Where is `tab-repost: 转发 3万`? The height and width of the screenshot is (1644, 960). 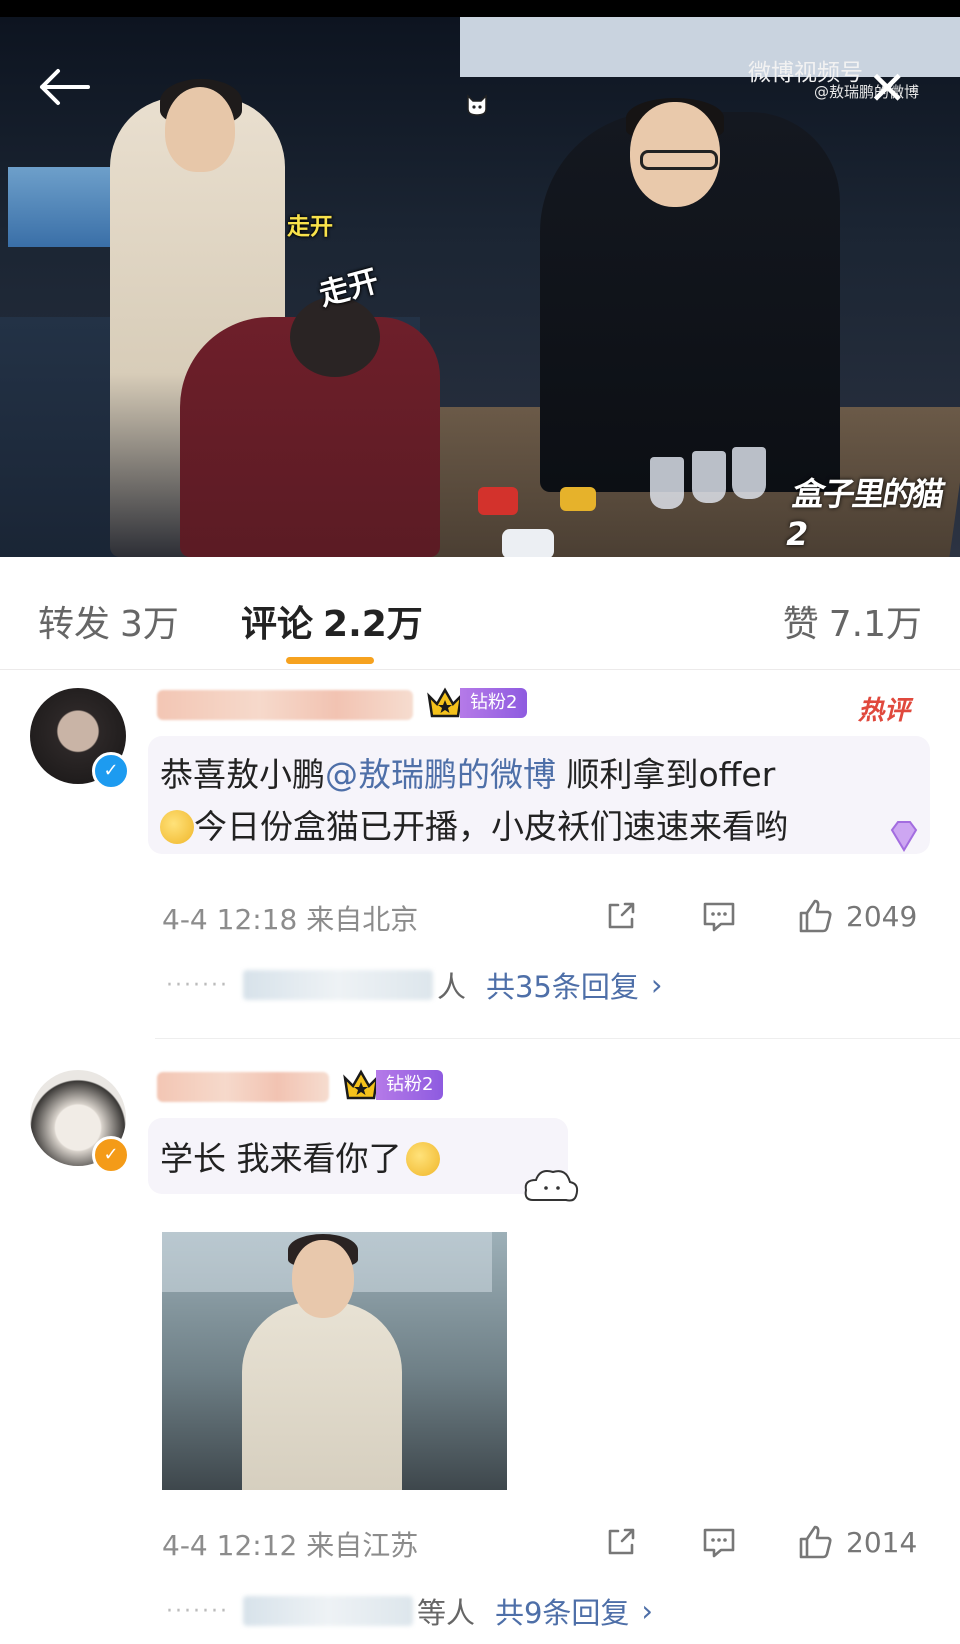 tab-repost: 转发 3万 is located at coordinates (108, 621).